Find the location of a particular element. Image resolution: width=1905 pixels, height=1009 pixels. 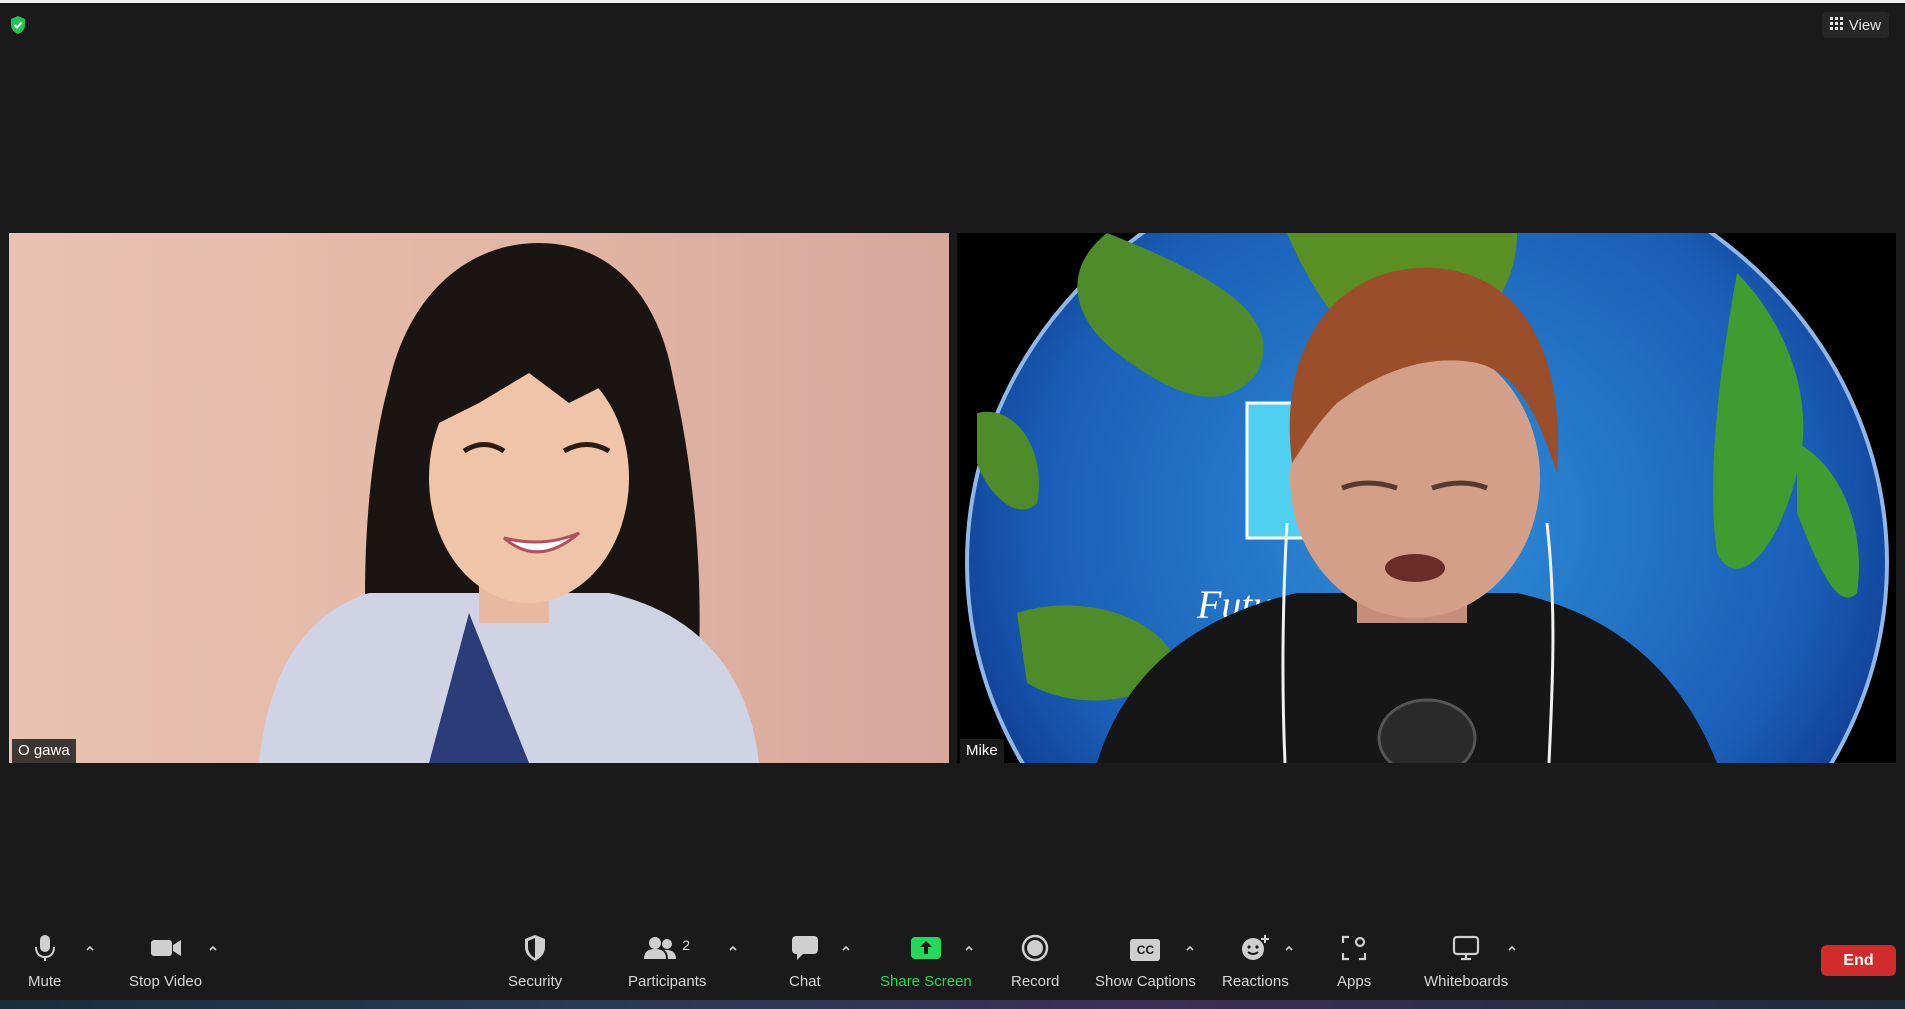

chat-button: Chat is located at coordinates (805, 962).